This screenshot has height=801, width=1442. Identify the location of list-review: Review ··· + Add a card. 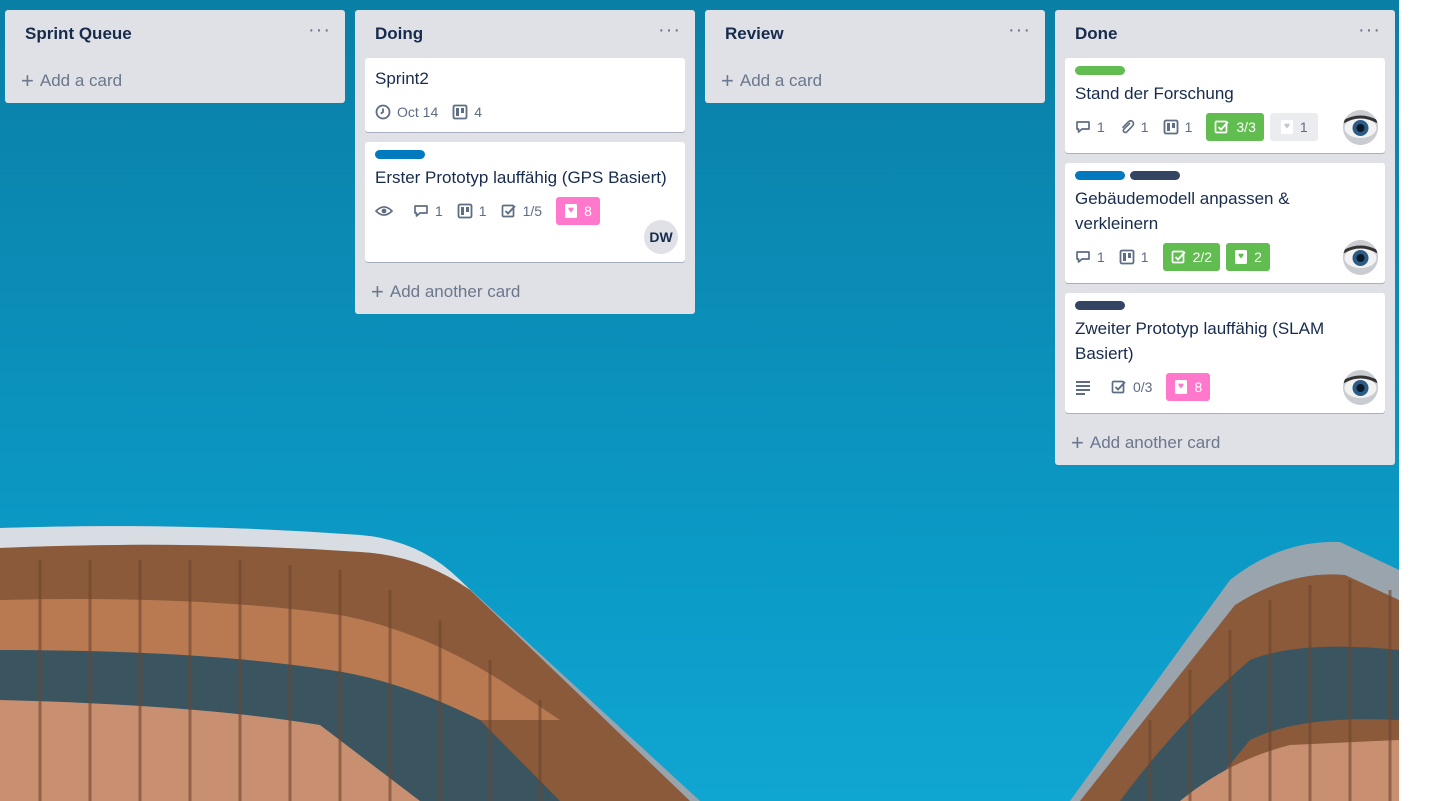
(875, 56).